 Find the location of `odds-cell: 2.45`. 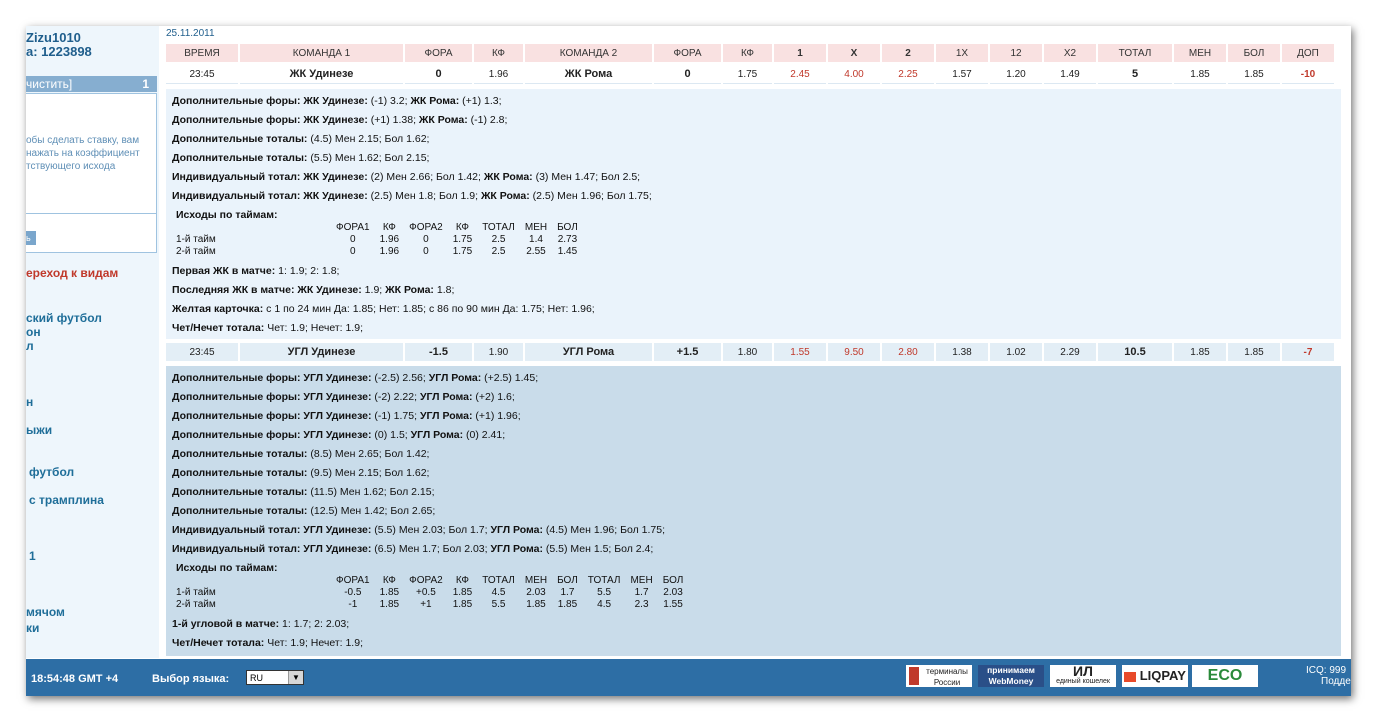

odds-cell: 2.45 is located at coordinates (800, 74).